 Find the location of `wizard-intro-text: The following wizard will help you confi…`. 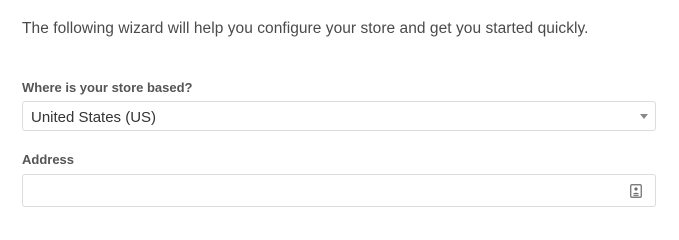

wizard-intro-text: The following wizard will help you confi… is located at coordinates (305, 28).